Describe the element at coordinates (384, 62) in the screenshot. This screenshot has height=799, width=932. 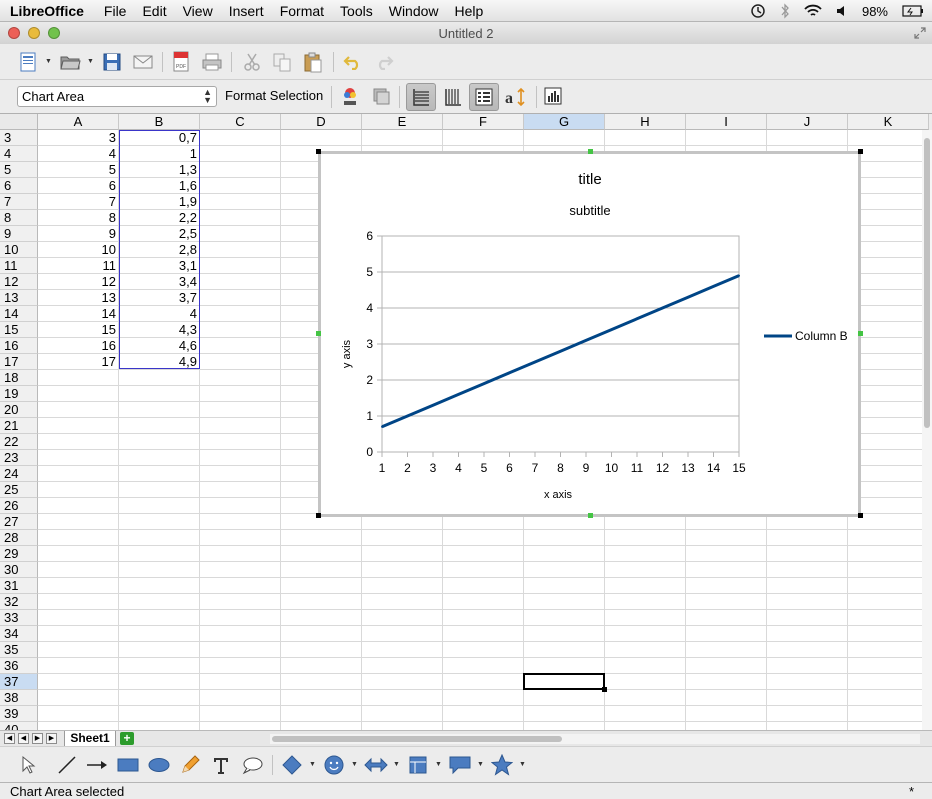
I see `redo-icon` at that location.